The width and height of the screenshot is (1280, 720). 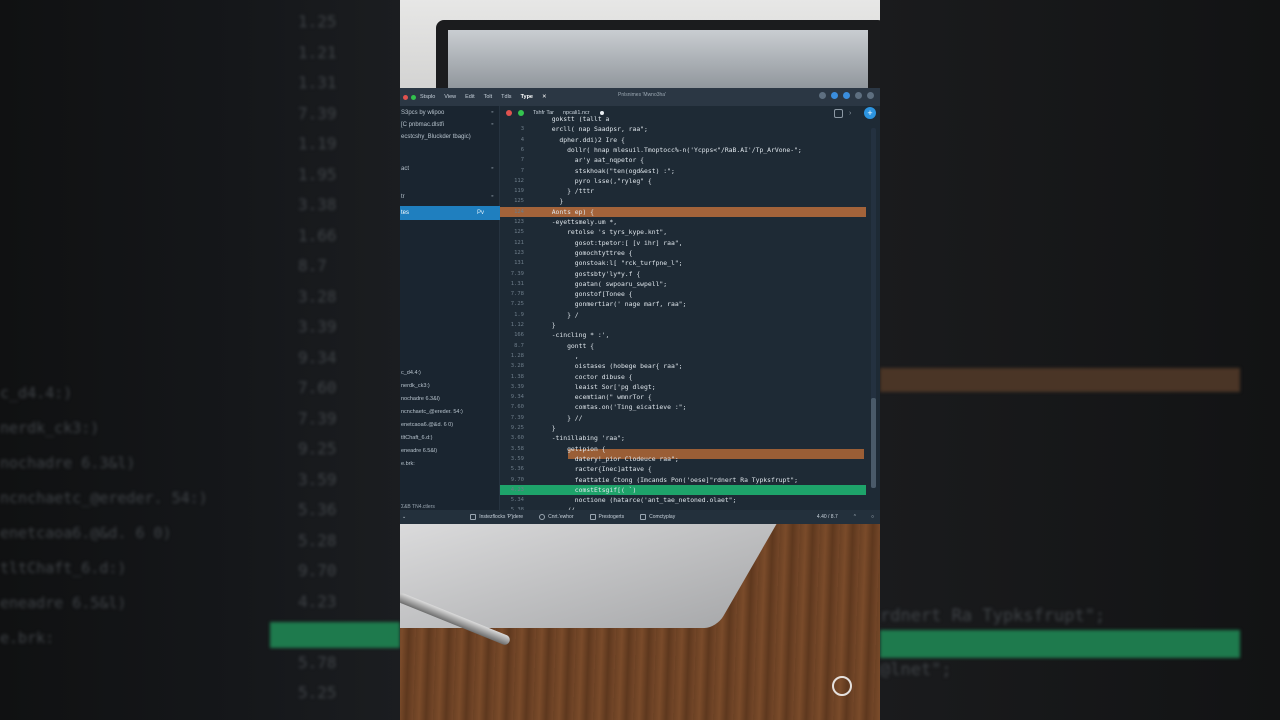 What do you see at coordinates (527, 97) in the screenshot?
I see `menu-type: Type` at bounding box center [527, 97].